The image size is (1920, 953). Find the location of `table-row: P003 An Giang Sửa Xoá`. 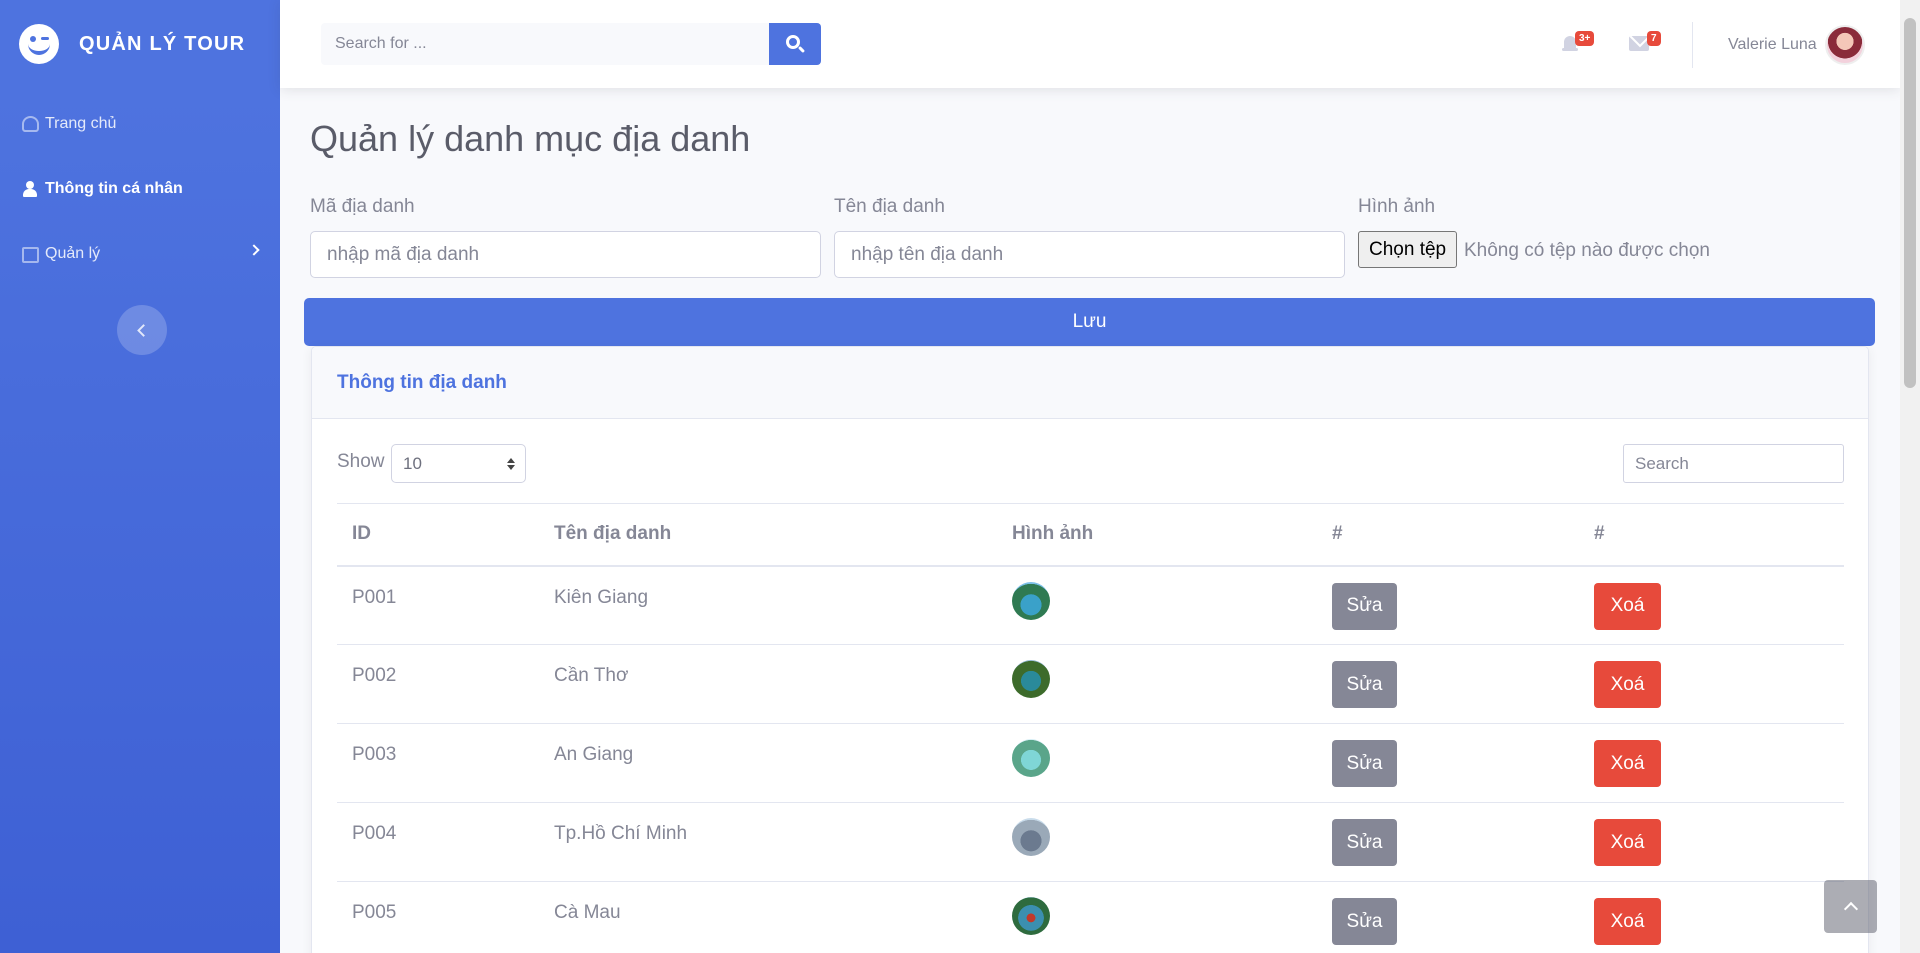

table-row: P003 An Giang Sửa Xoá is located at coordinates (1090, 763).